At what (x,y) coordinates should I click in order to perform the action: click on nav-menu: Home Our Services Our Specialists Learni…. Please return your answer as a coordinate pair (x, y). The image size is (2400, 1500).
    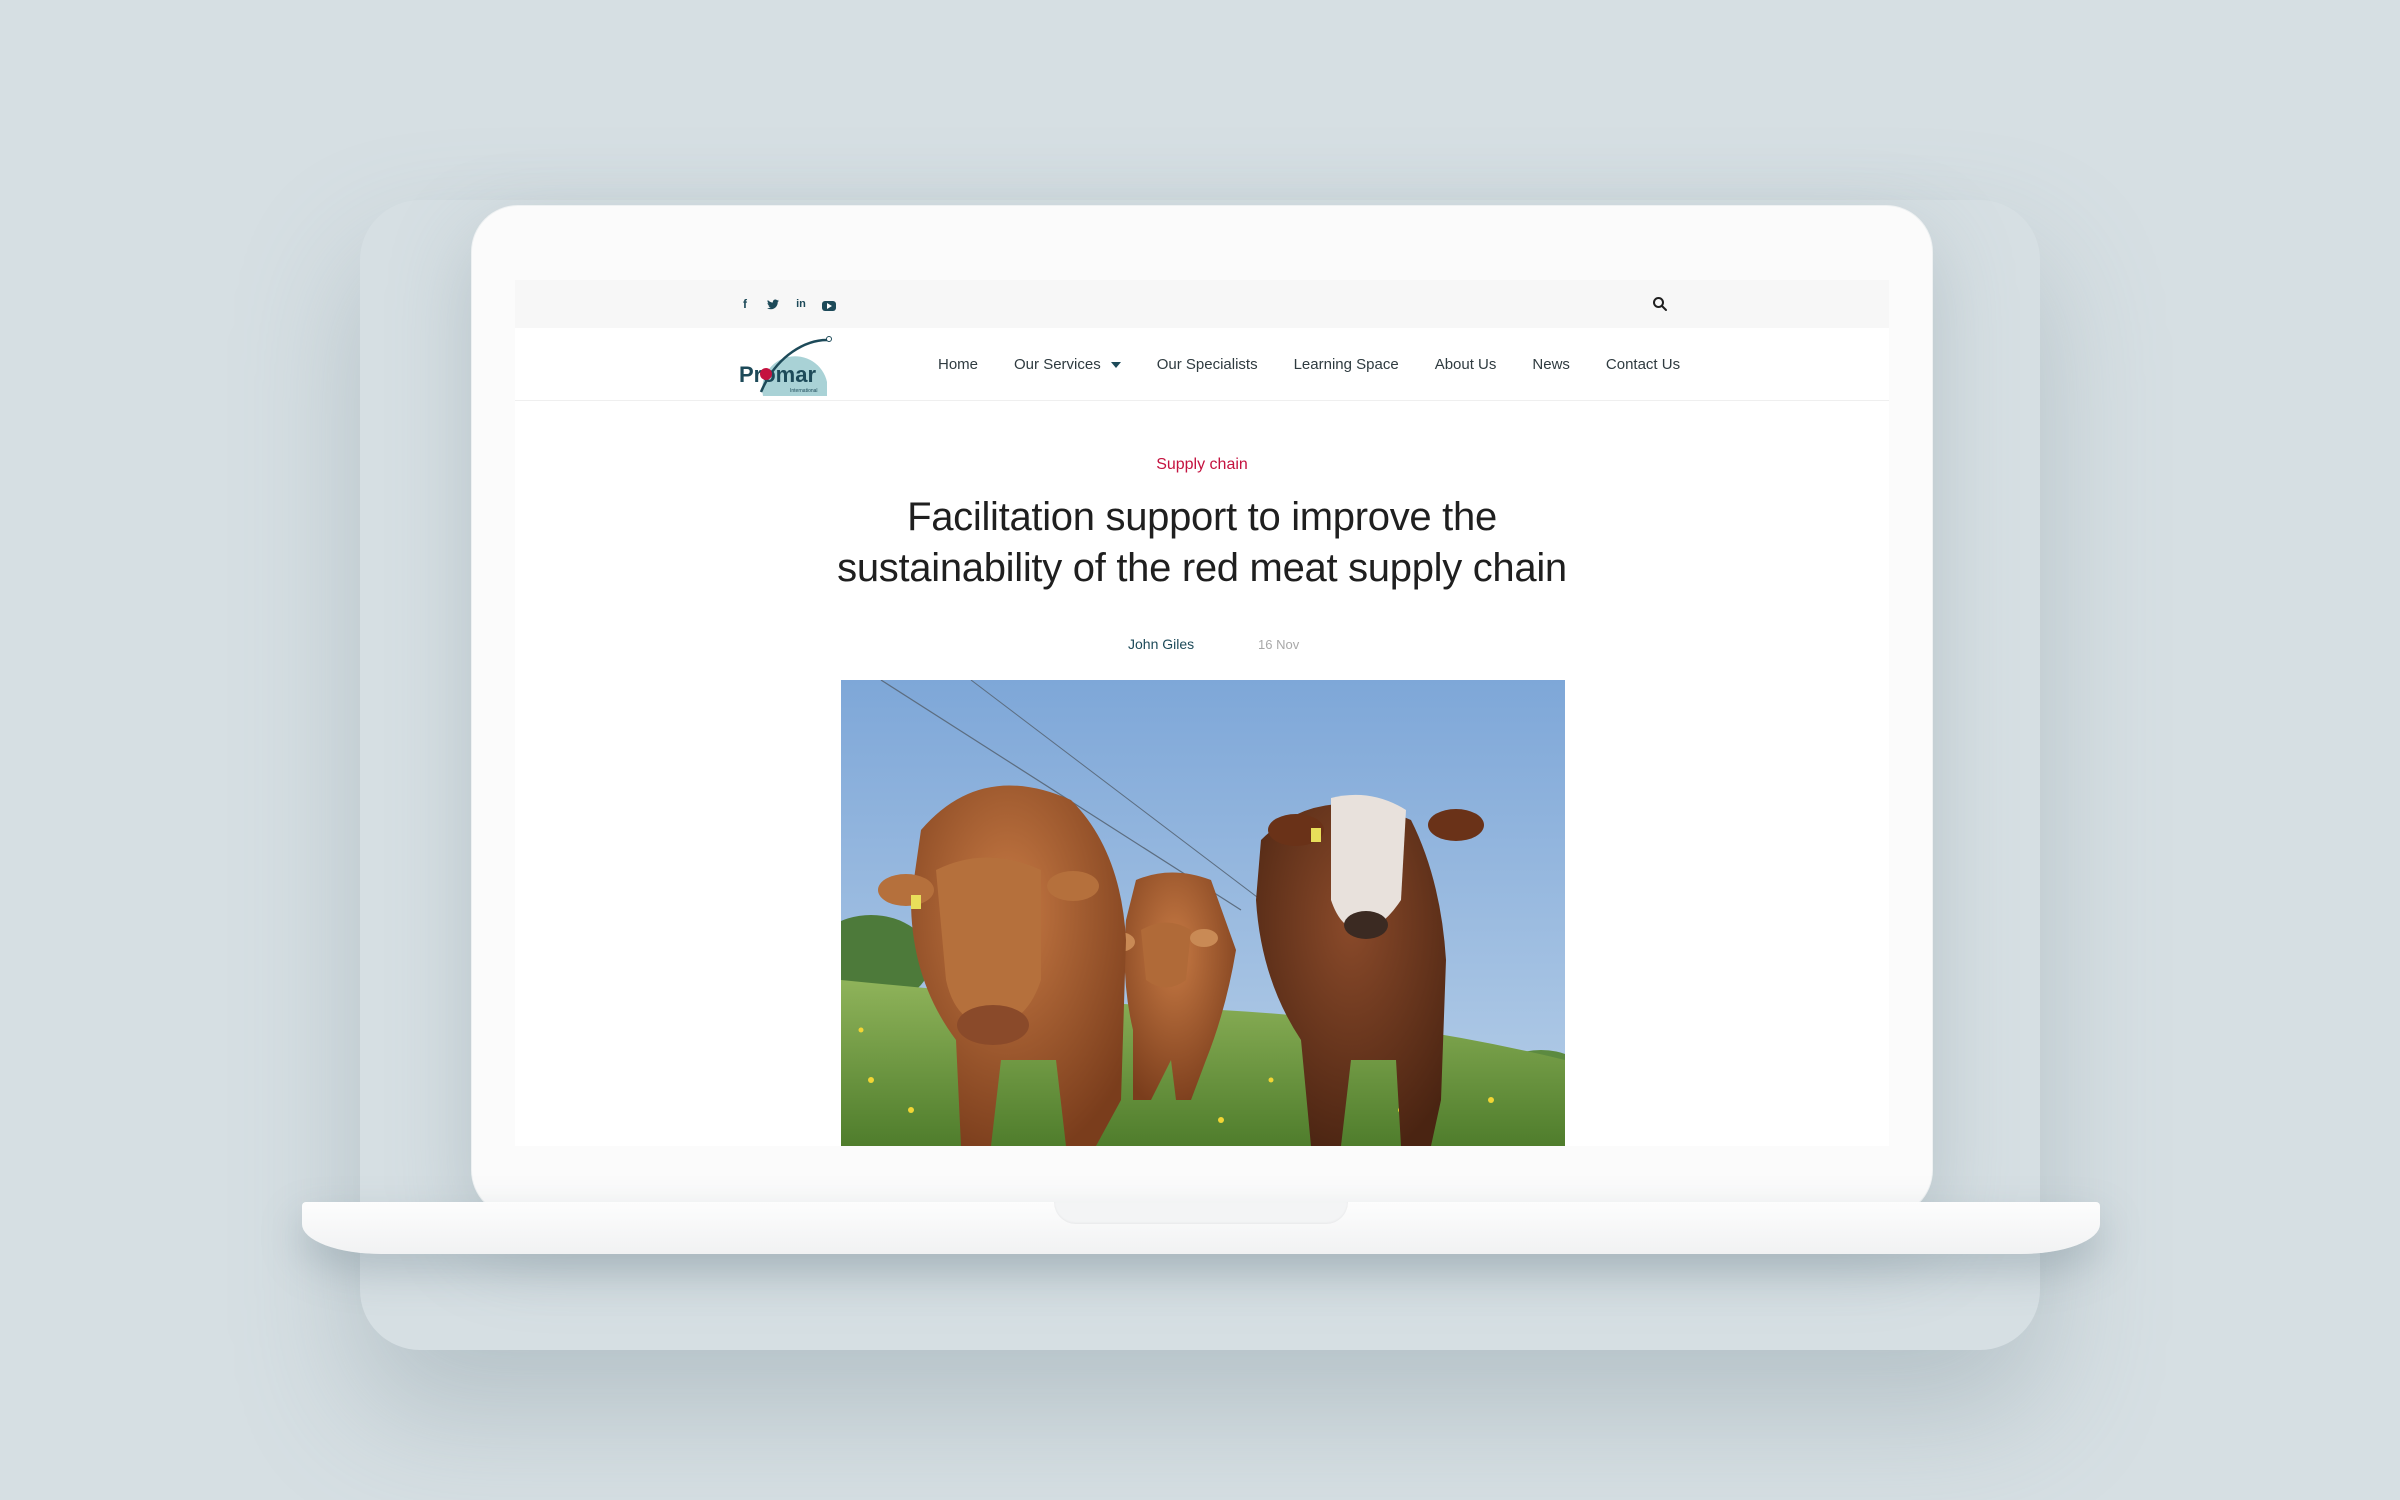
    Looking at the image, I should click on (1327, 364).